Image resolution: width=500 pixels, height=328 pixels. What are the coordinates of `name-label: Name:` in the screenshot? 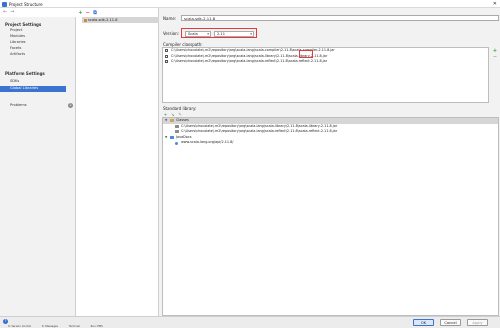 It's located at (170, 18).